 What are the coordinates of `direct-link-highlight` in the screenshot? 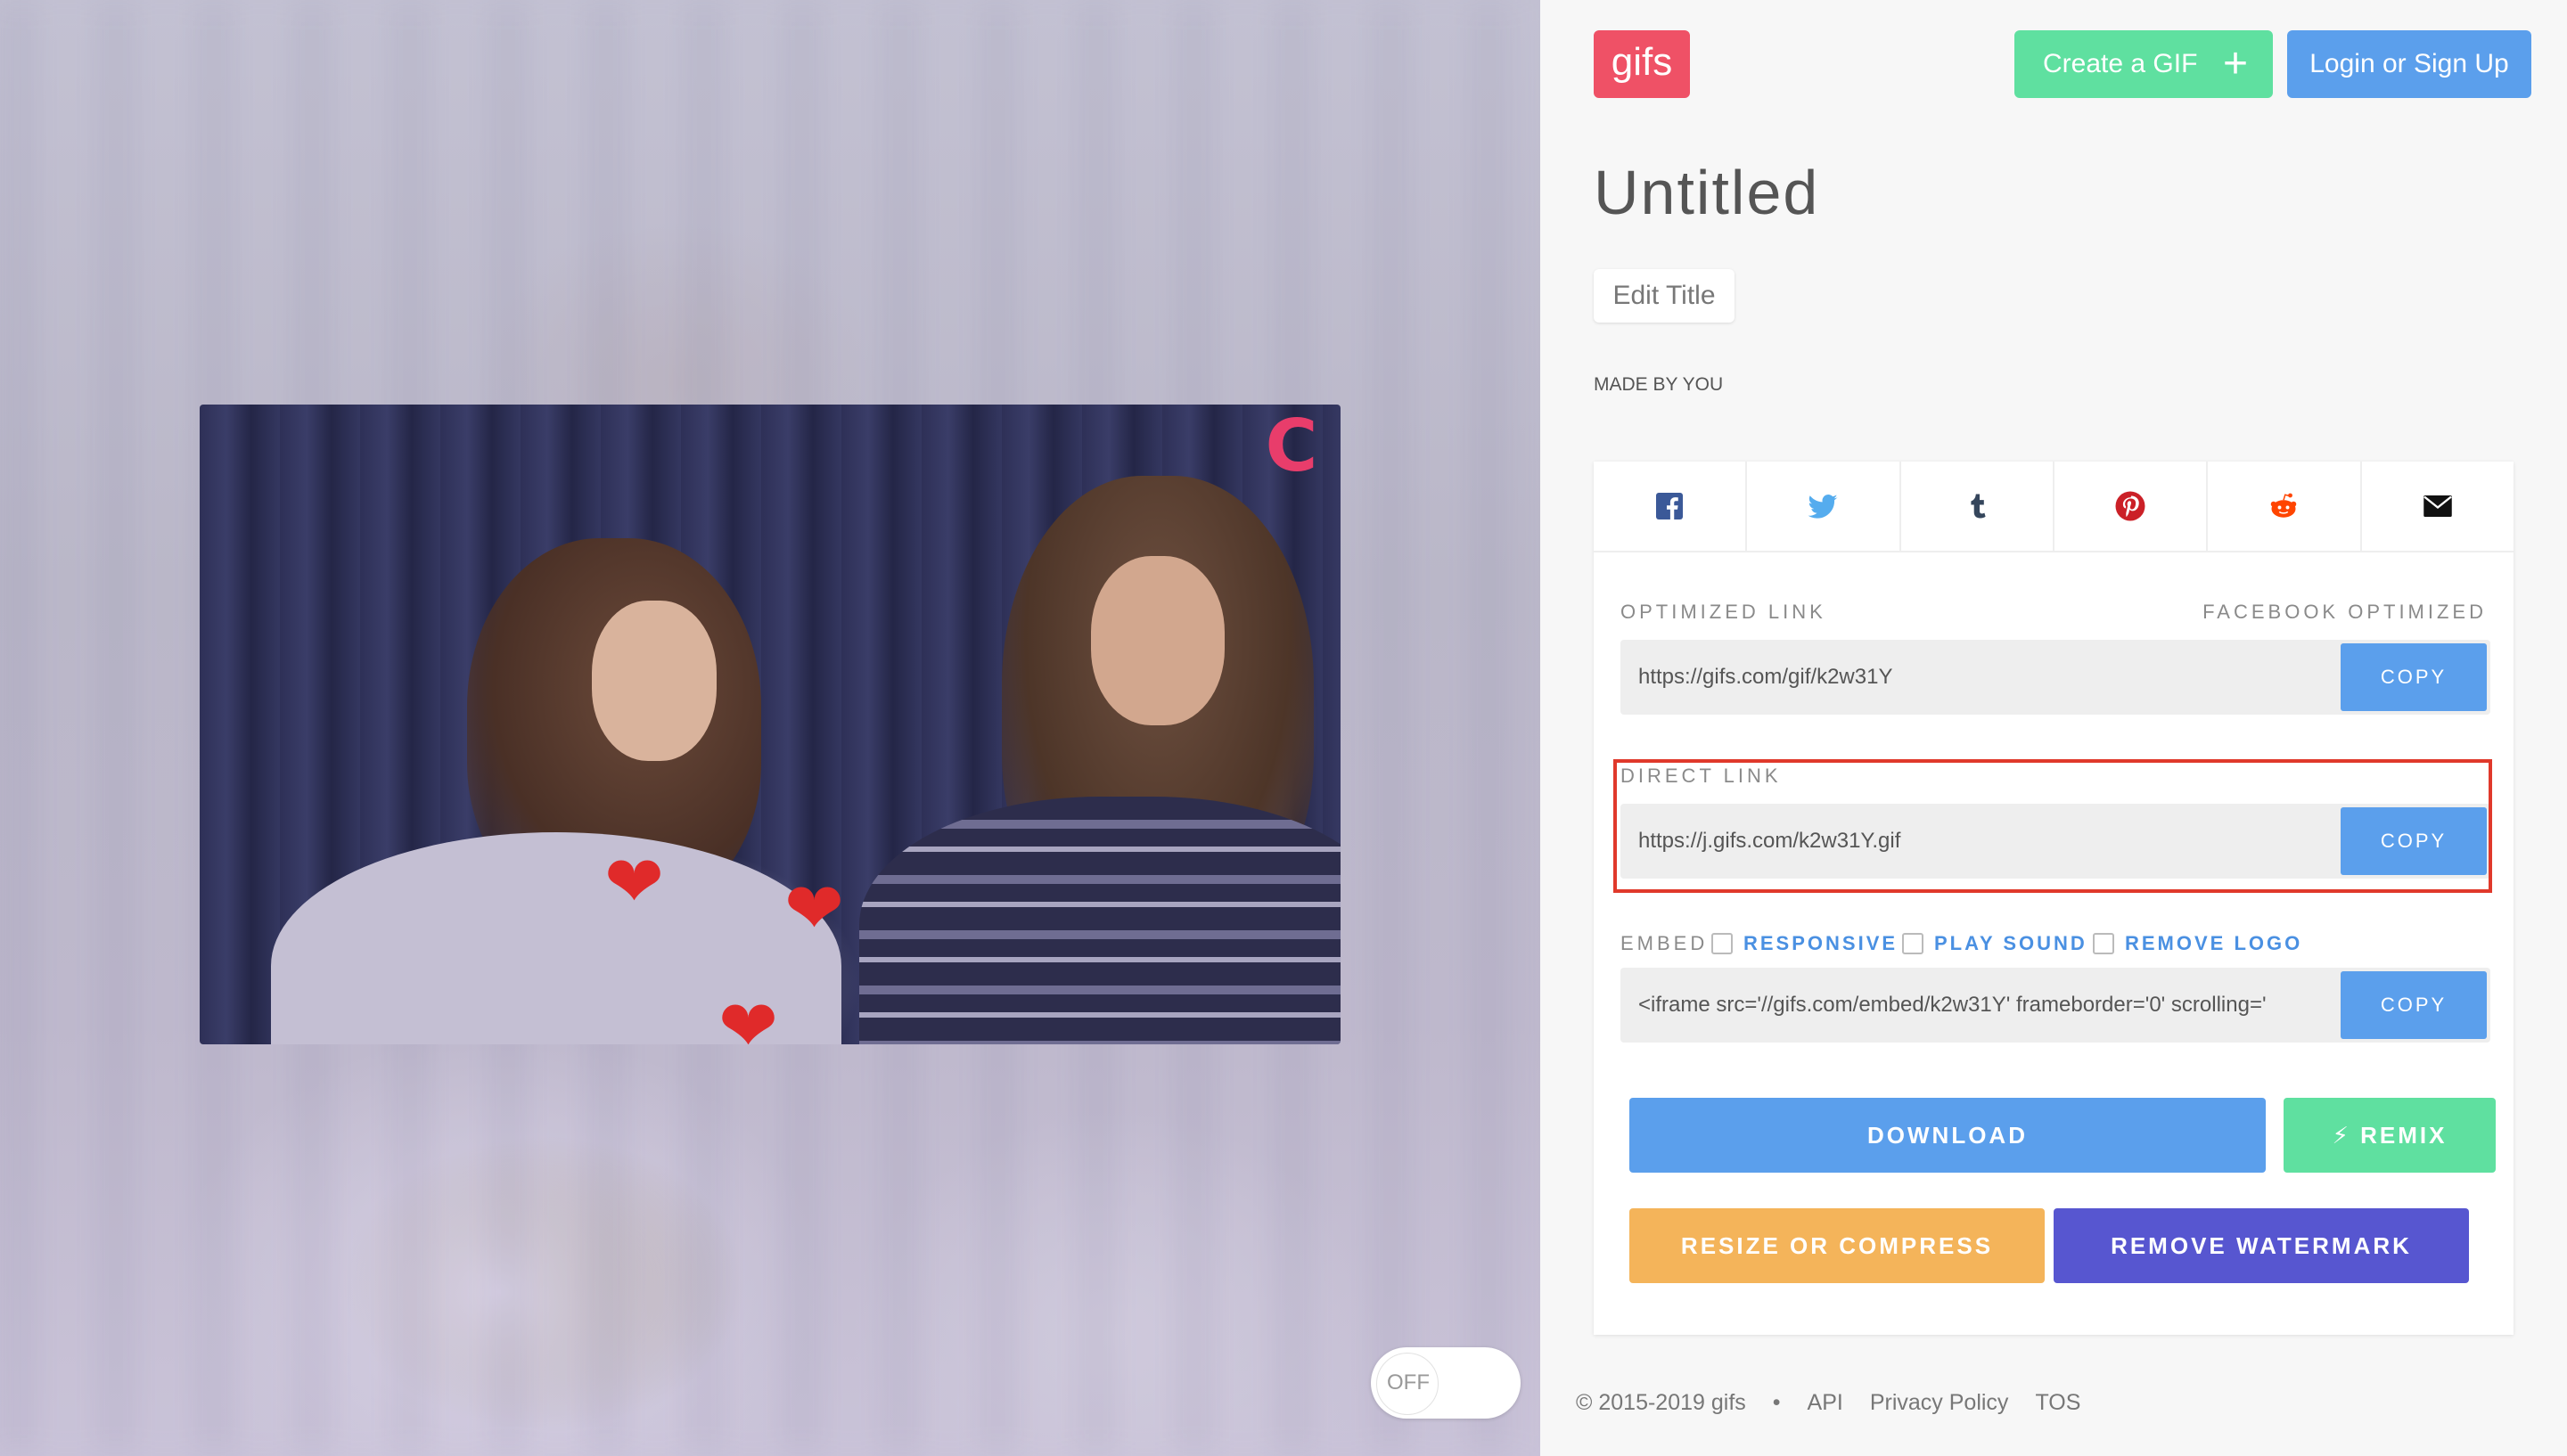 It's located at (2052, 826).